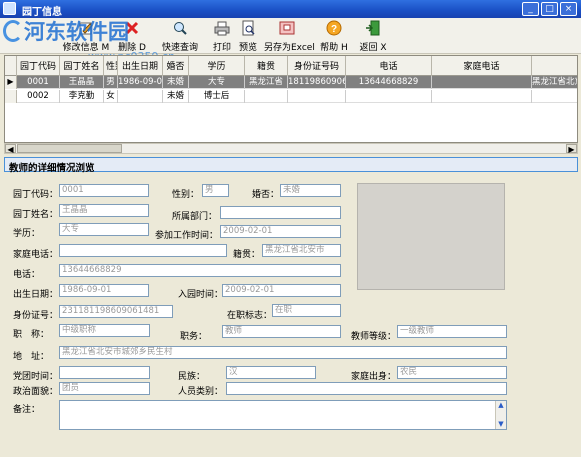 The height and width of the screenshot is (457, 581). Describe the element at coordinates (36, 255) in the screenshot. I see `label-homephone: 家庭电话：` at that location.